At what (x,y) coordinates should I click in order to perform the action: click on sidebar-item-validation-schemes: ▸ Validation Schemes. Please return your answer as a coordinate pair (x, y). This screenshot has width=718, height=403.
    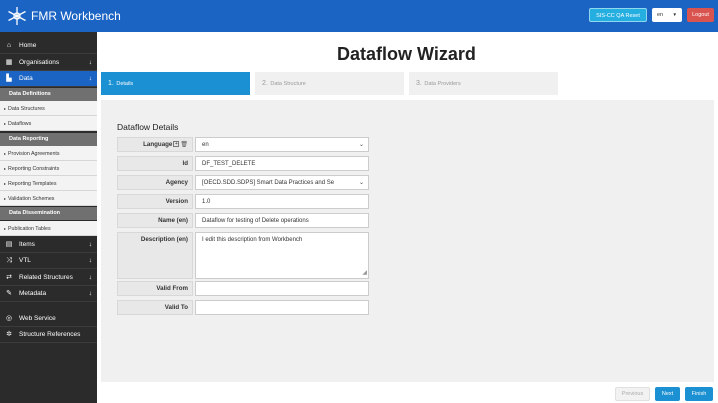
    Looking at the image, I should click on (48, 198).